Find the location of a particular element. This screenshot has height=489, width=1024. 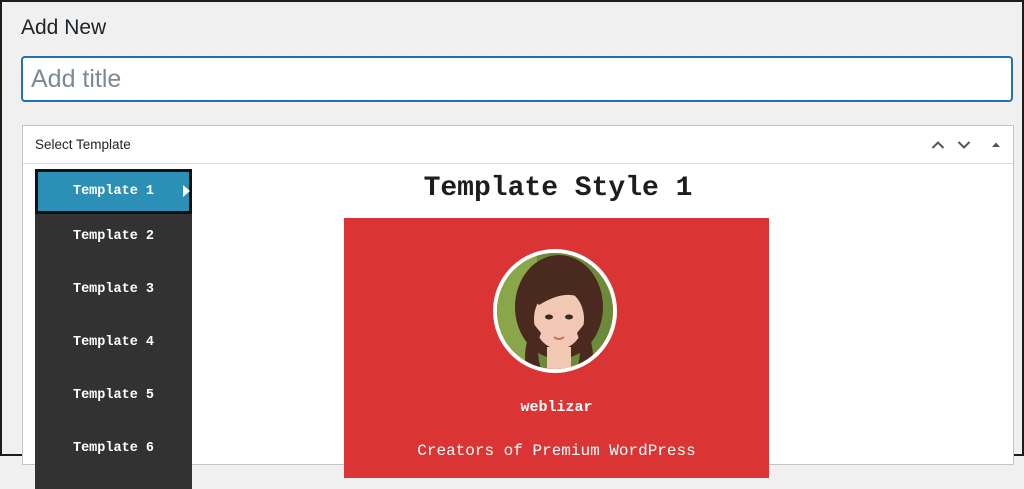

template-item-label: Template 3 is located at coordinates (113, 289).